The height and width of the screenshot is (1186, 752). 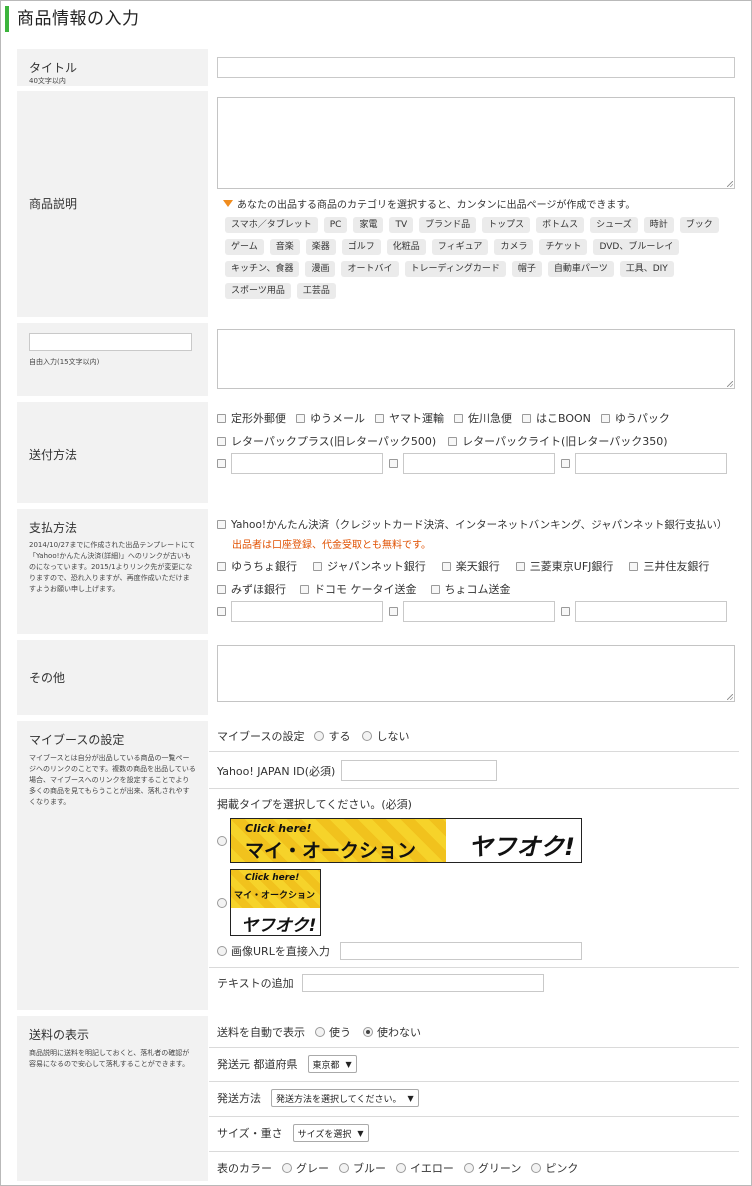 I want to click on category-tag: フィギュア, so click(x=460, y=247).